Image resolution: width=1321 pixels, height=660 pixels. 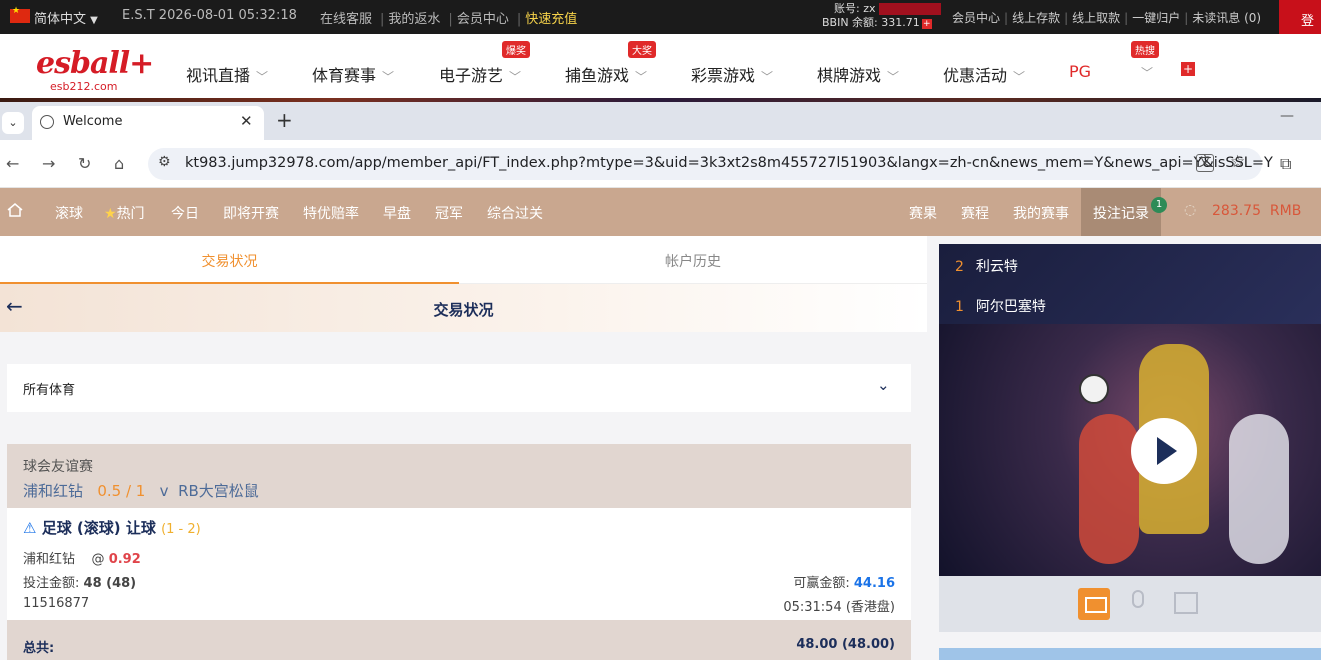 I want to click on extensions-icon: ⧉, so click(x=1285, y=164).